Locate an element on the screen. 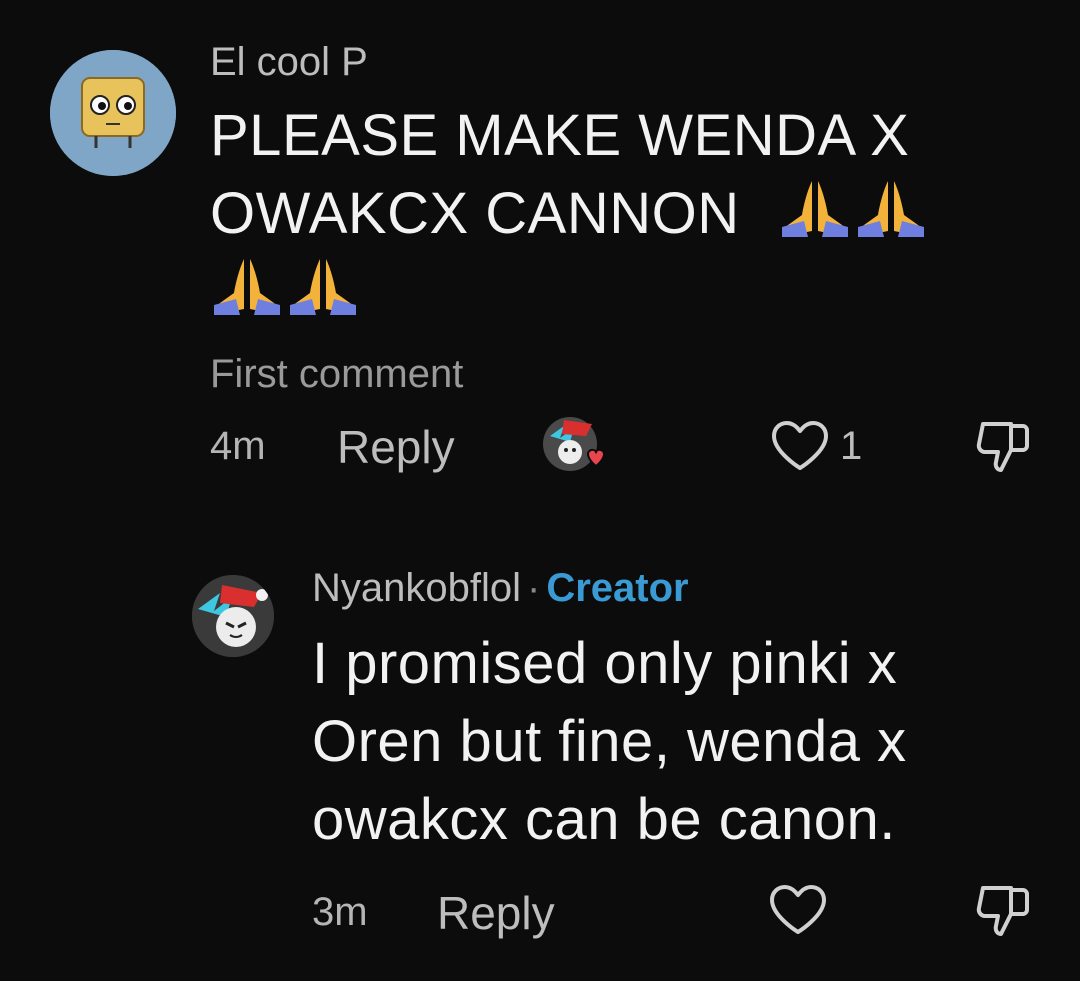  reply-timestamp: 3m is located at coordinates (340, 912).